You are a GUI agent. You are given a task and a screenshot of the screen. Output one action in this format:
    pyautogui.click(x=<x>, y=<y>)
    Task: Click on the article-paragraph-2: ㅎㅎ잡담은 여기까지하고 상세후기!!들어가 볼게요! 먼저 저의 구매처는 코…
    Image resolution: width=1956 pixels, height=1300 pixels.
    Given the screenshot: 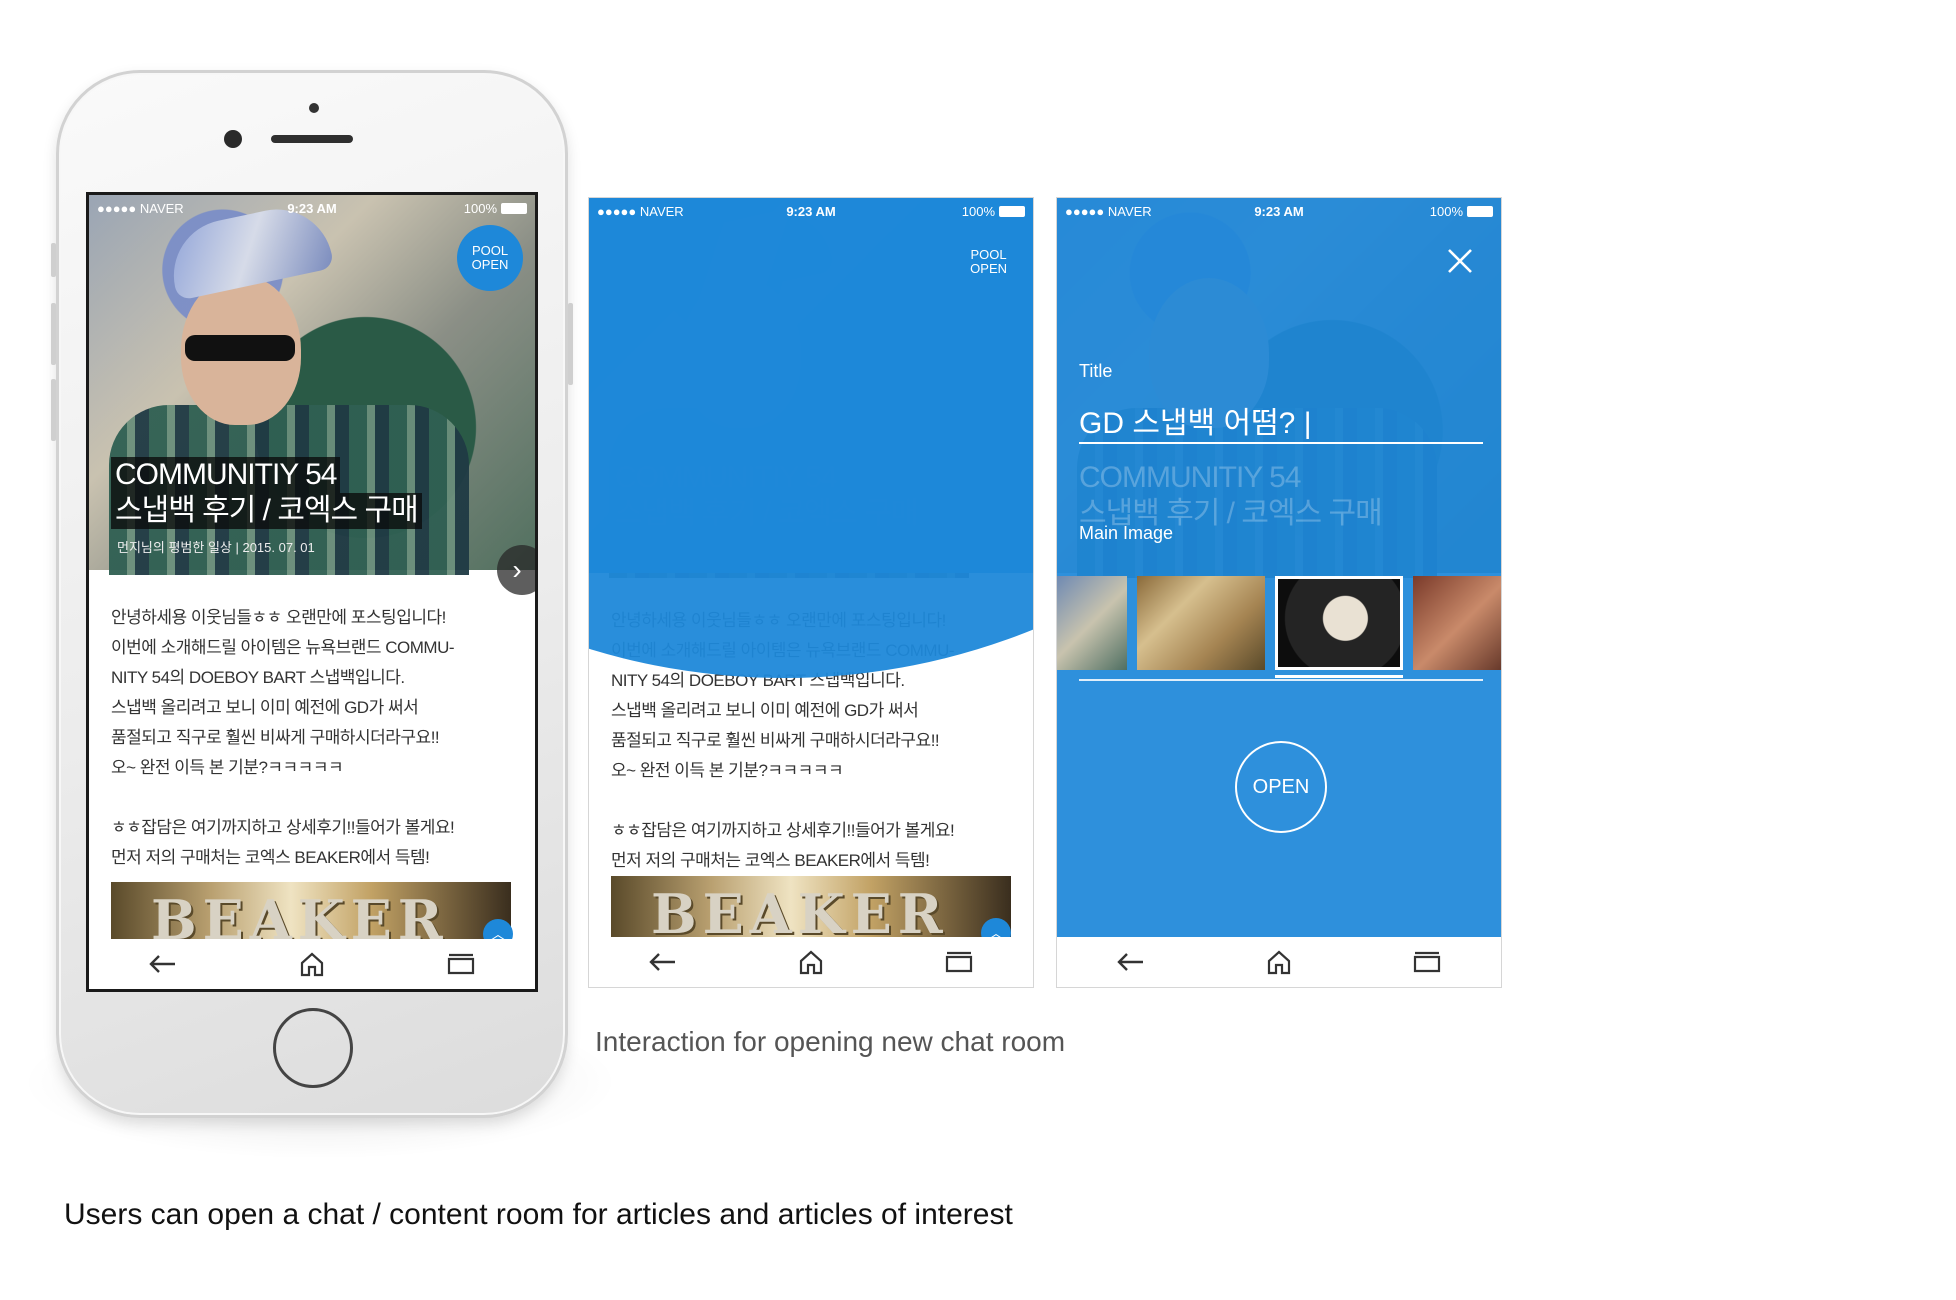 What is the action you would take?
    pyautogui.click(x=315, y=843)
    